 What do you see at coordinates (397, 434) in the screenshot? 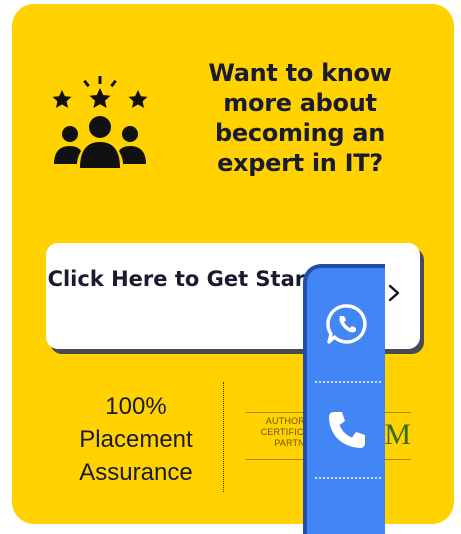
I see `partner-logo: M` at bounding box center [397, 434].